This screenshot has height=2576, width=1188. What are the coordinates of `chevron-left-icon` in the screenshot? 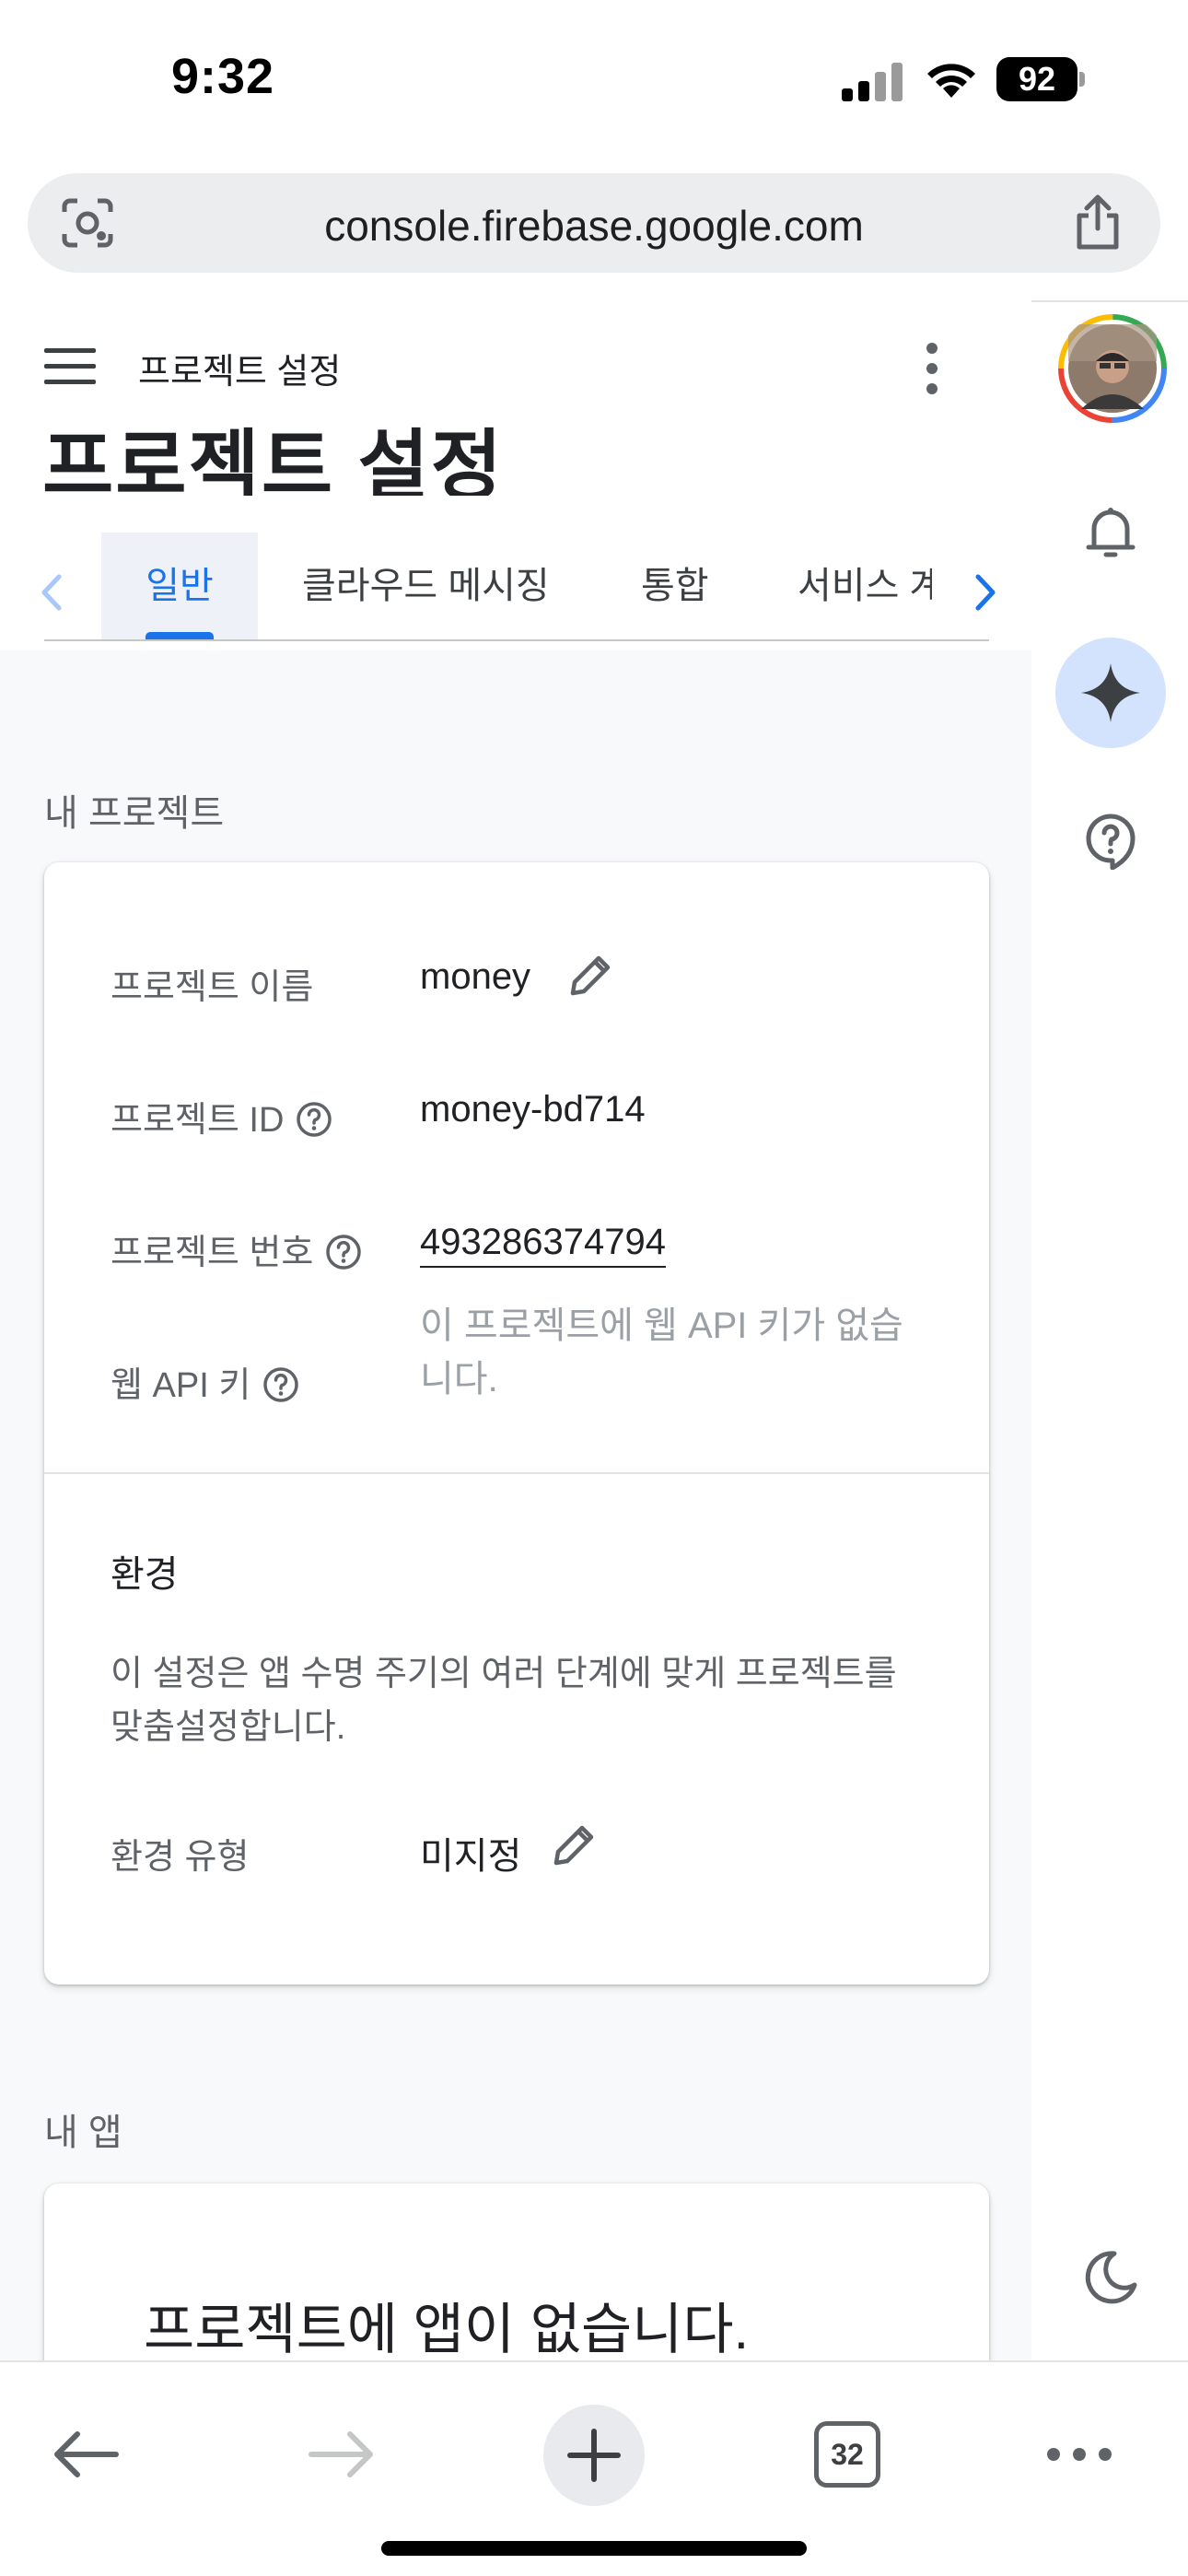 It's located at (51, 592).